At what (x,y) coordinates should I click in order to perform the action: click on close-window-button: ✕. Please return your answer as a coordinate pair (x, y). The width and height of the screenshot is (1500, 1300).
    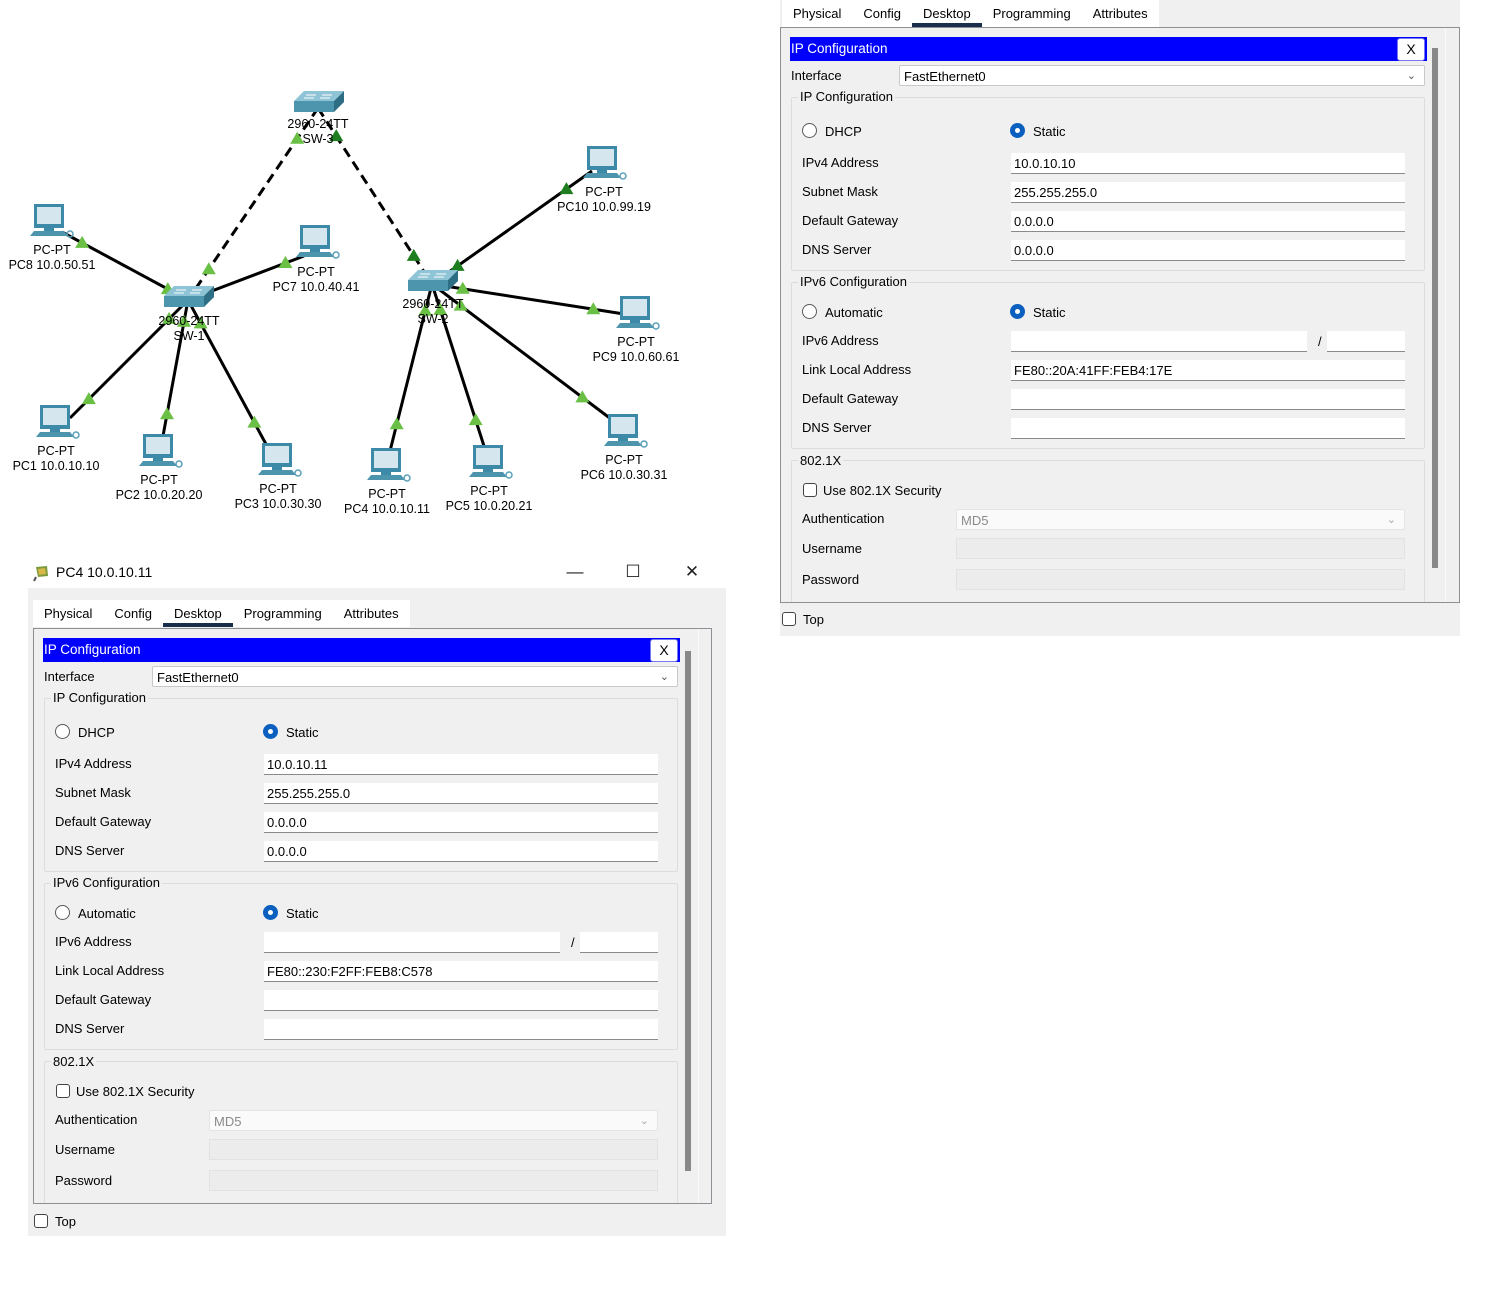
    Looking at the image, I should click on (692, 572).